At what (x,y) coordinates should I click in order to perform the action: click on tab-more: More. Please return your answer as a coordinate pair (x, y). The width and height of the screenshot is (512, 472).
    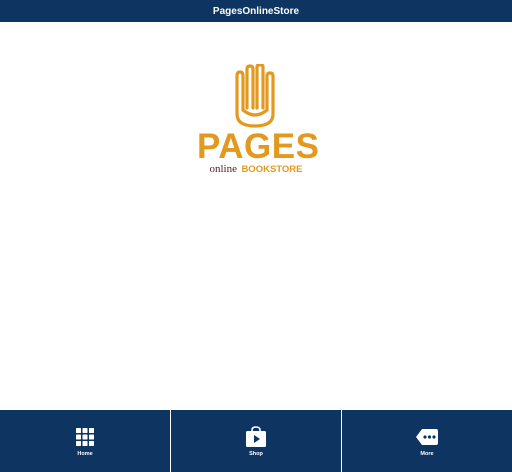
    Looking at the image, I should click on (426, 441).